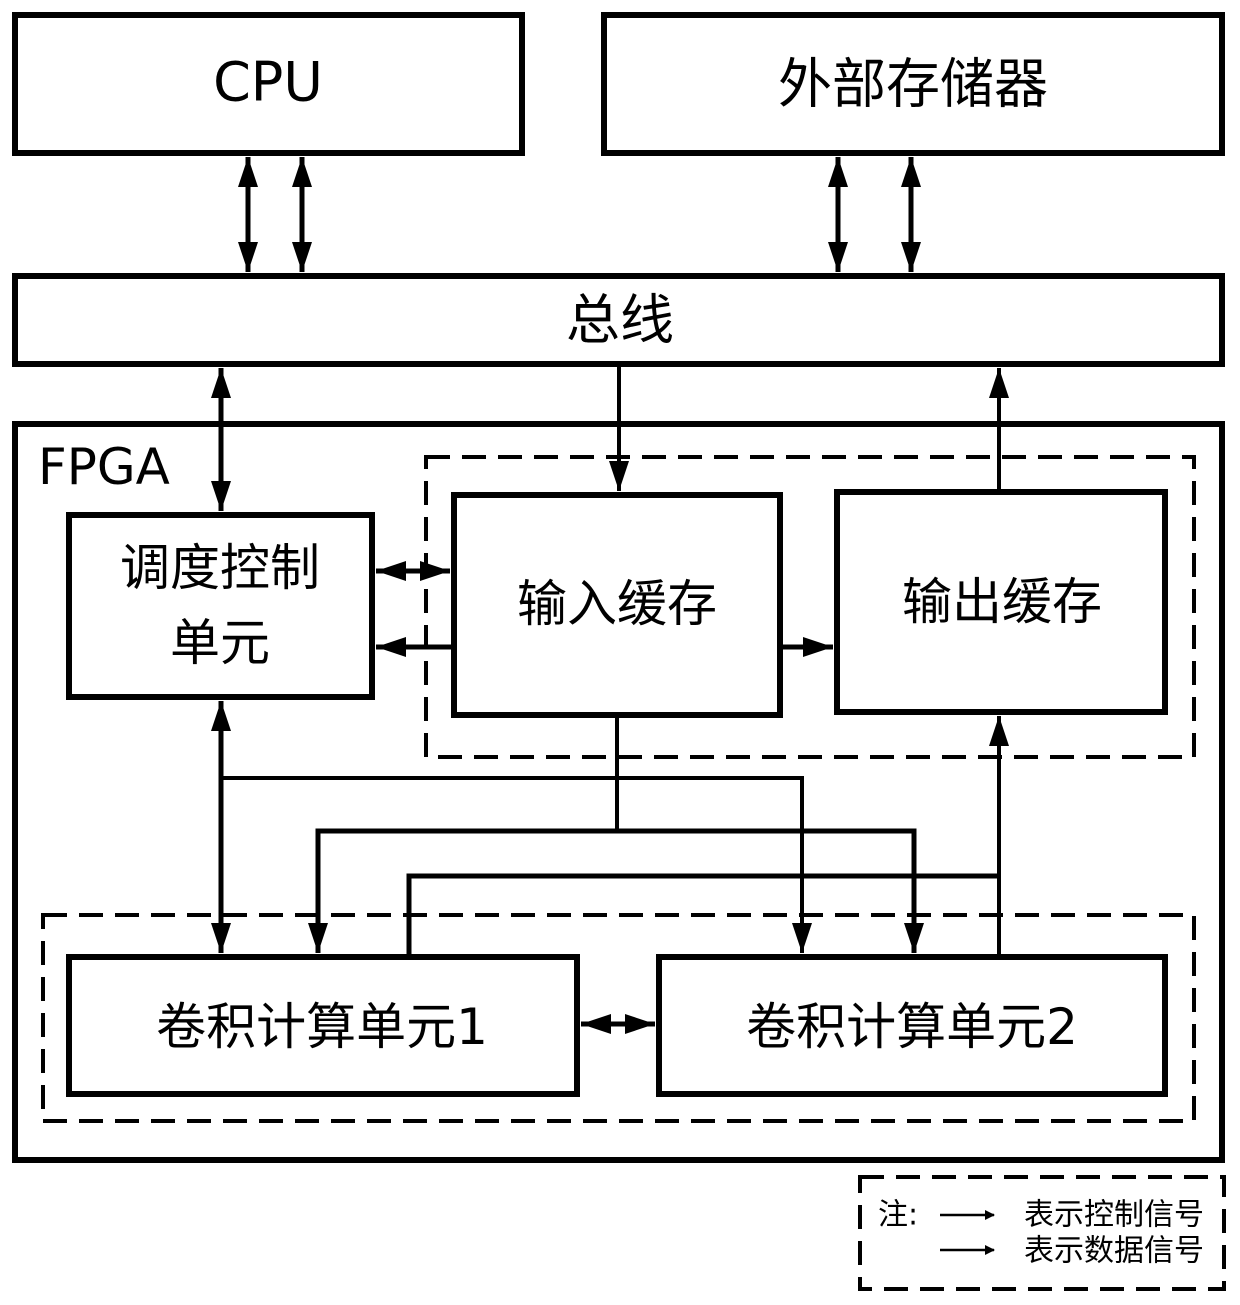 The width and height of the screenshot is (1240, 1305). What do you see at coordinates (898, 1215) in the screenshot?
I see `legend-note-label: 注:` at bounding box center [898, 1215].